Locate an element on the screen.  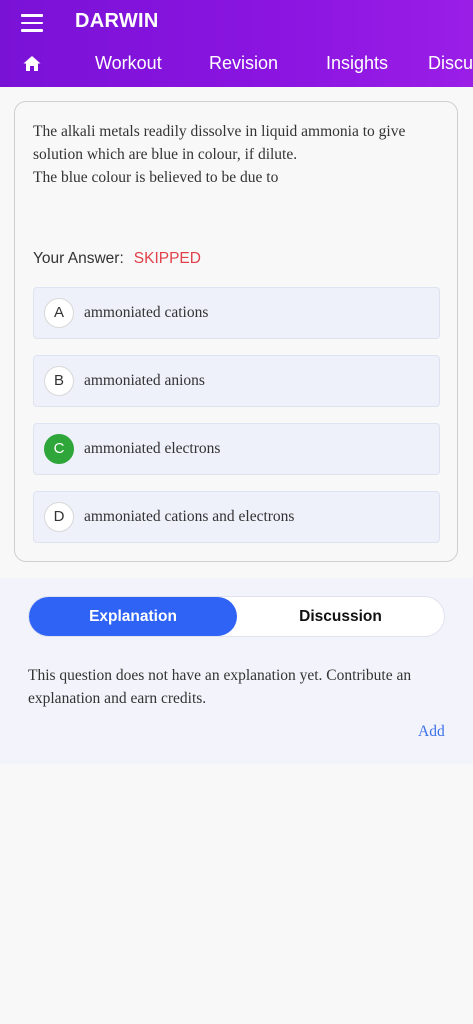
option-b: B ammoniated anions is located at coordinates (236, 381).